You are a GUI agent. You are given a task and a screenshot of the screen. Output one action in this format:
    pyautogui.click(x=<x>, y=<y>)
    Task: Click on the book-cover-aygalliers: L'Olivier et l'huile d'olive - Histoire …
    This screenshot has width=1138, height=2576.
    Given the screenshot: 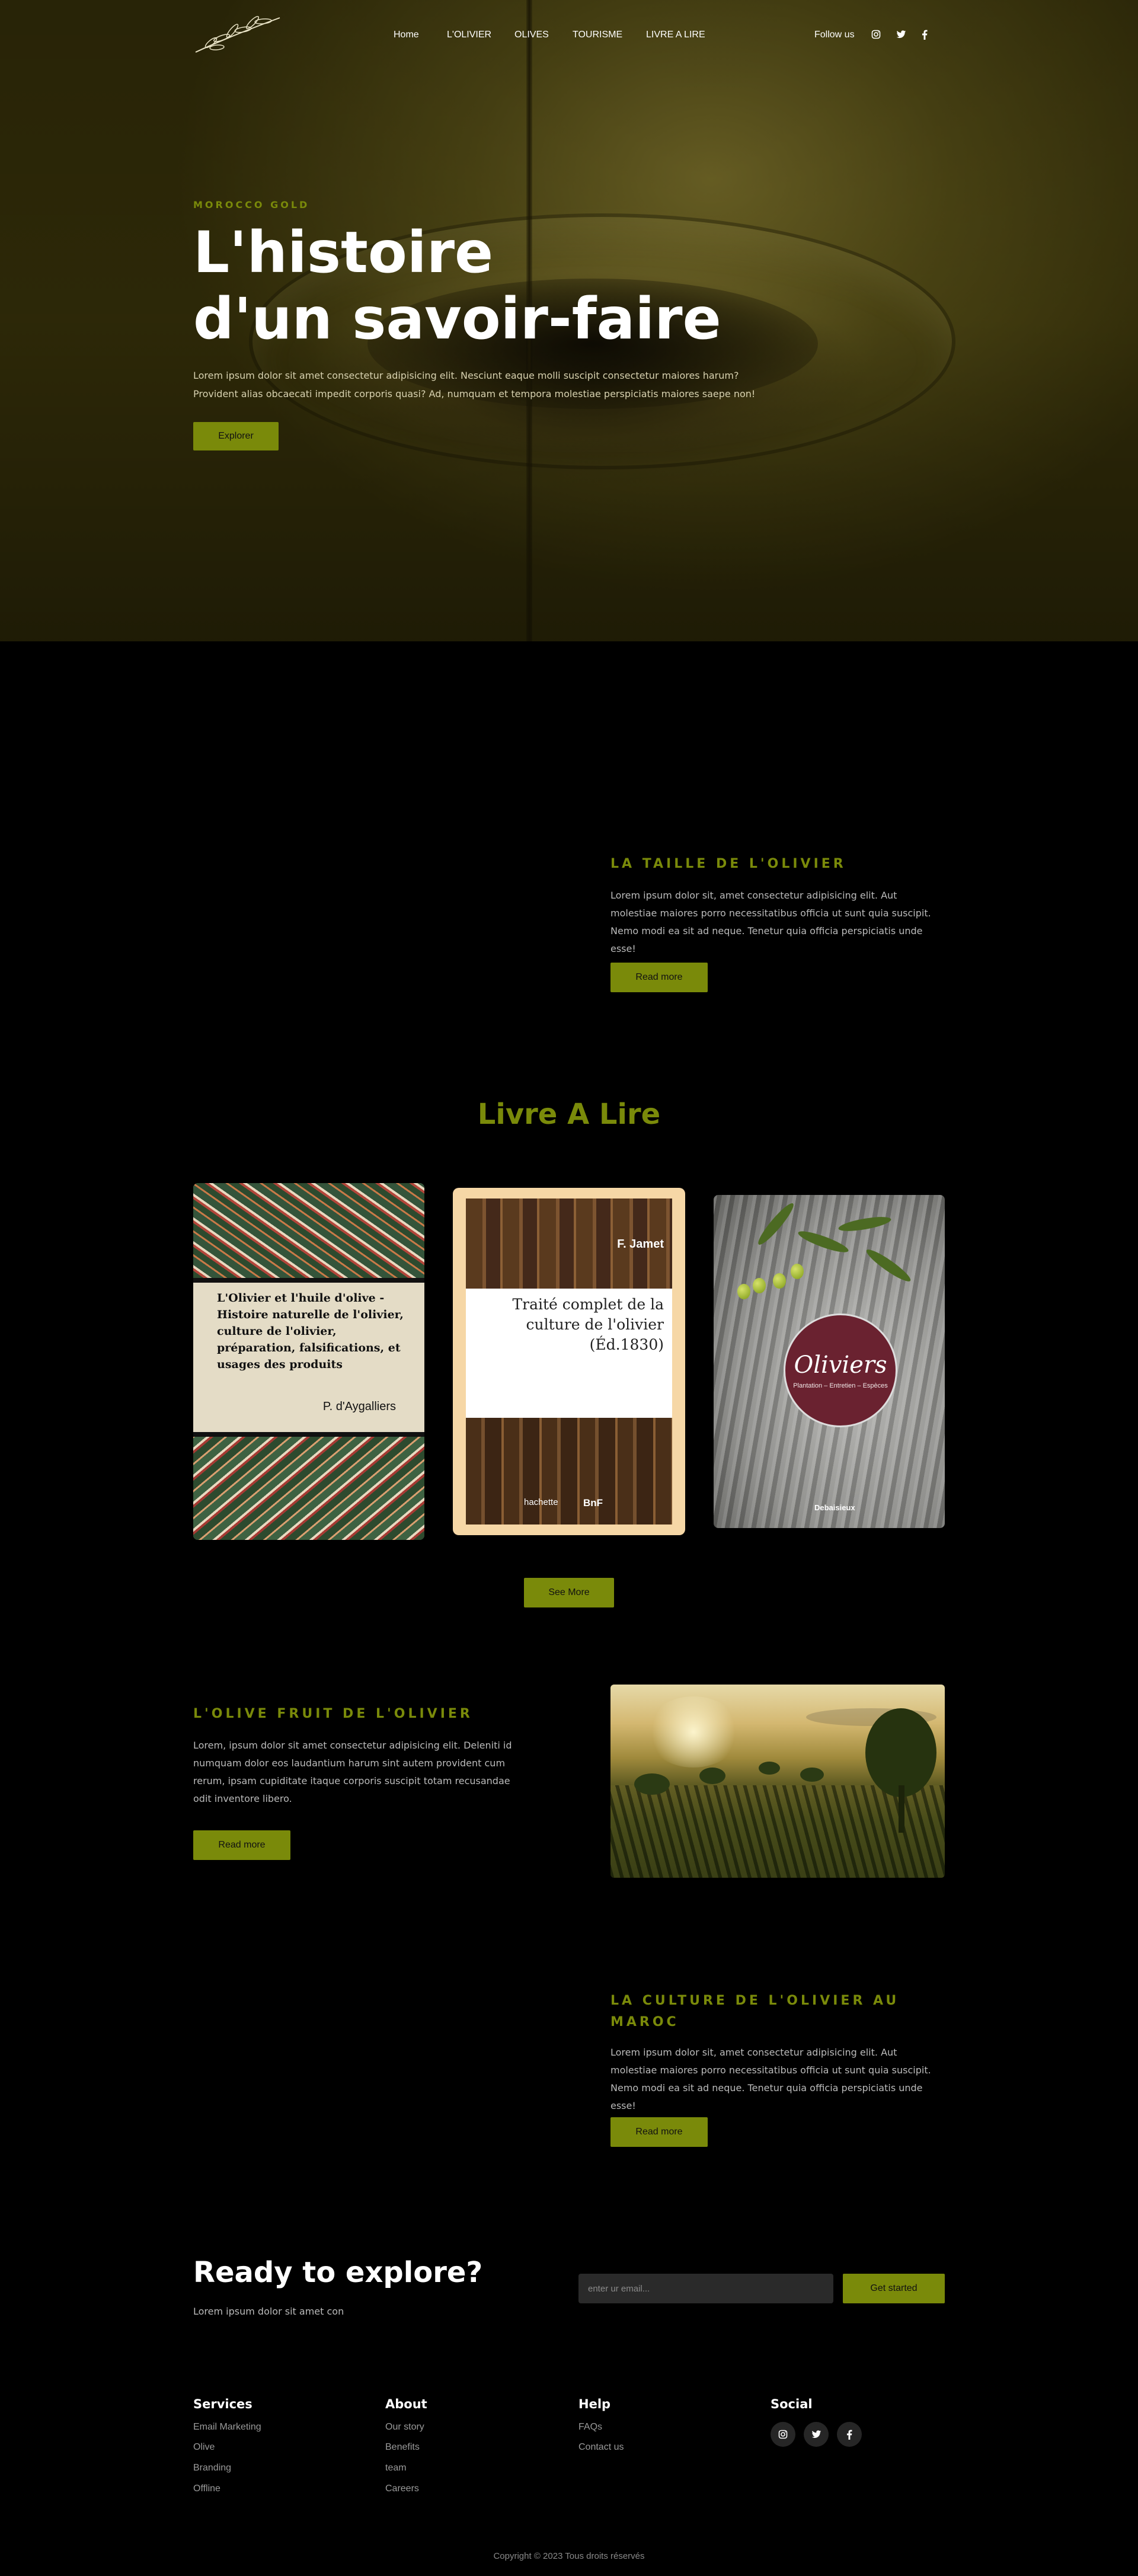 What is the action you would take?
    pyautogui.click(x=308, y=1361)
    